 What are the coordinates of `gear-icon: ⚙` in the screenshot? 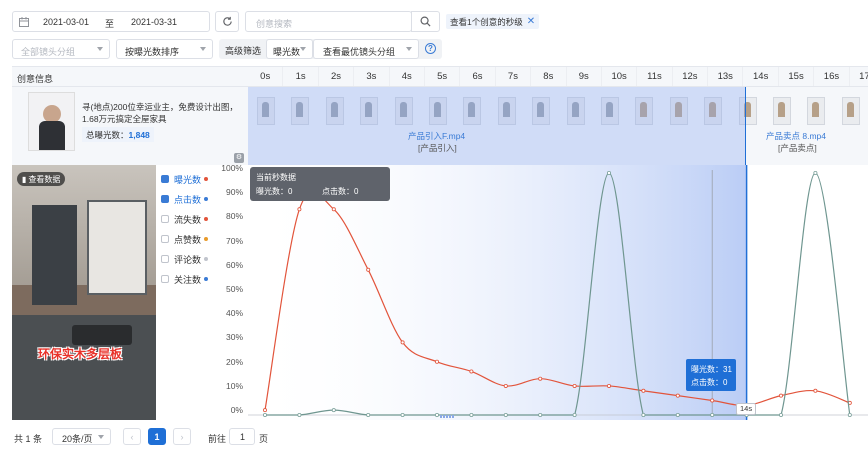 It's located at (239, 158).